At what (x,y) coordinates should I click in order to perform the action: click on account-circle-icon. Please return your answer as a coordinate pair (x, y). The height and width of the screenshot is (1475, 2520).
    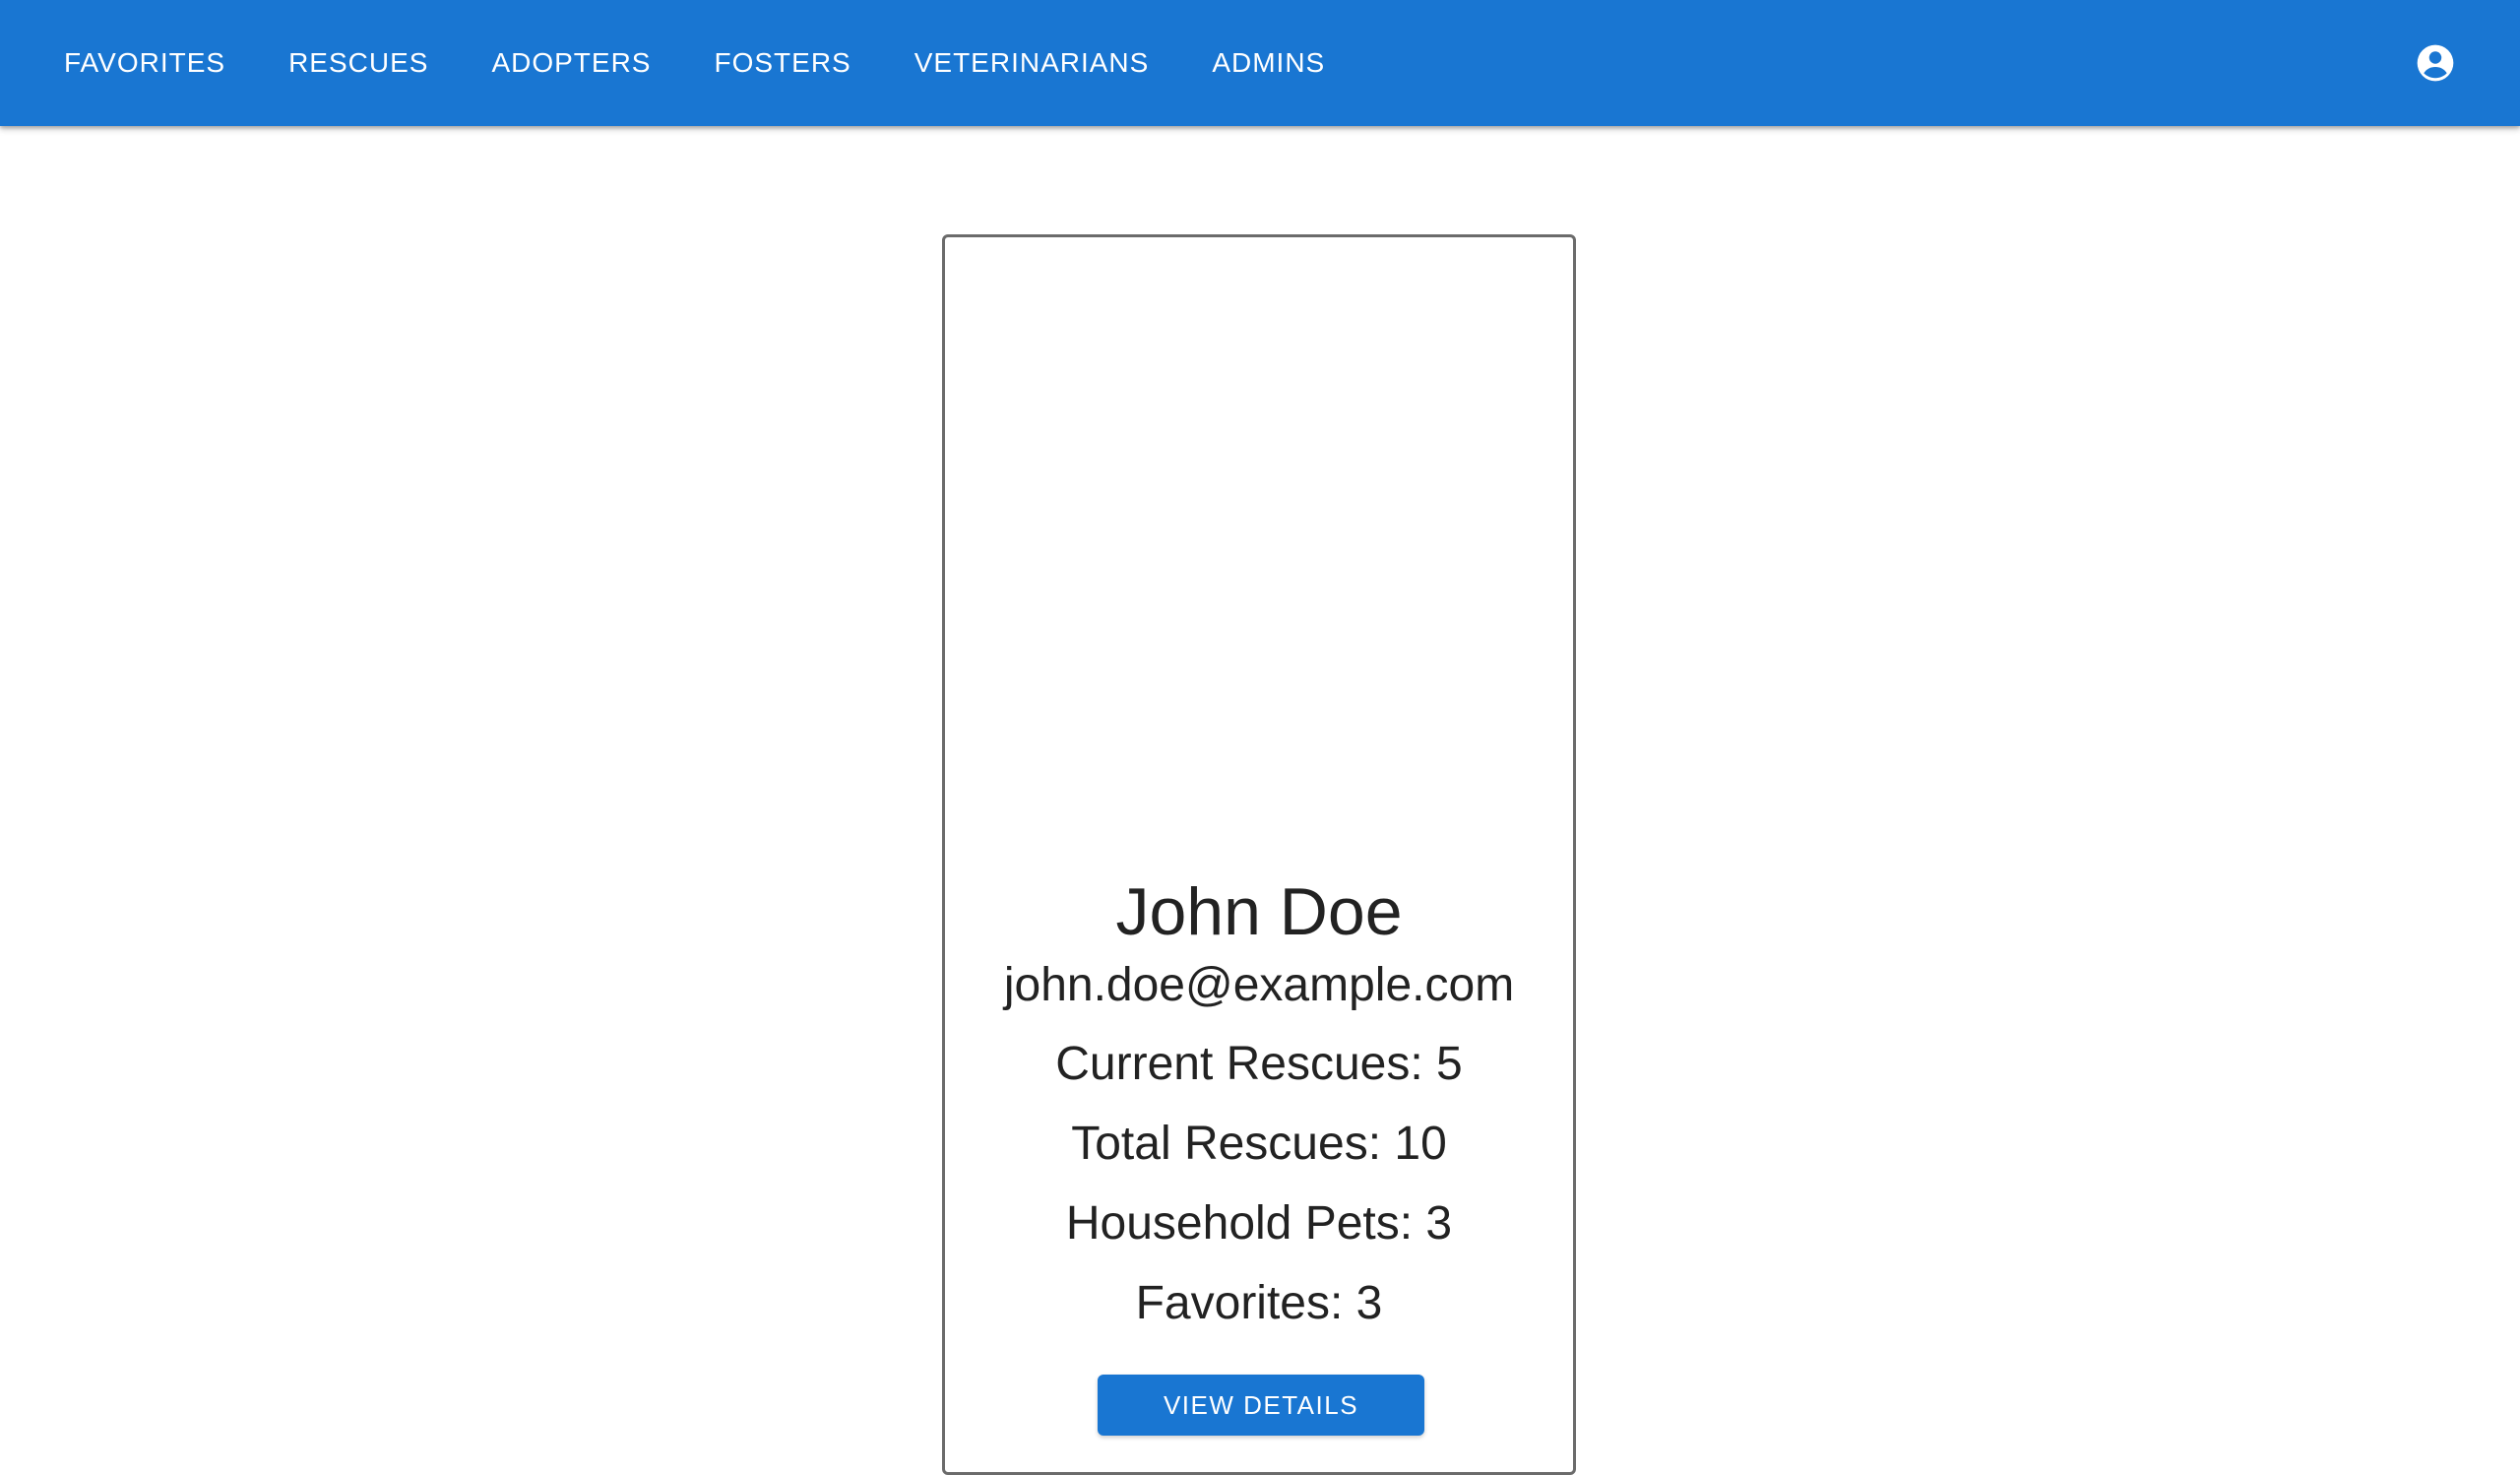
    Looking at the image, I should click on (2435, 63).